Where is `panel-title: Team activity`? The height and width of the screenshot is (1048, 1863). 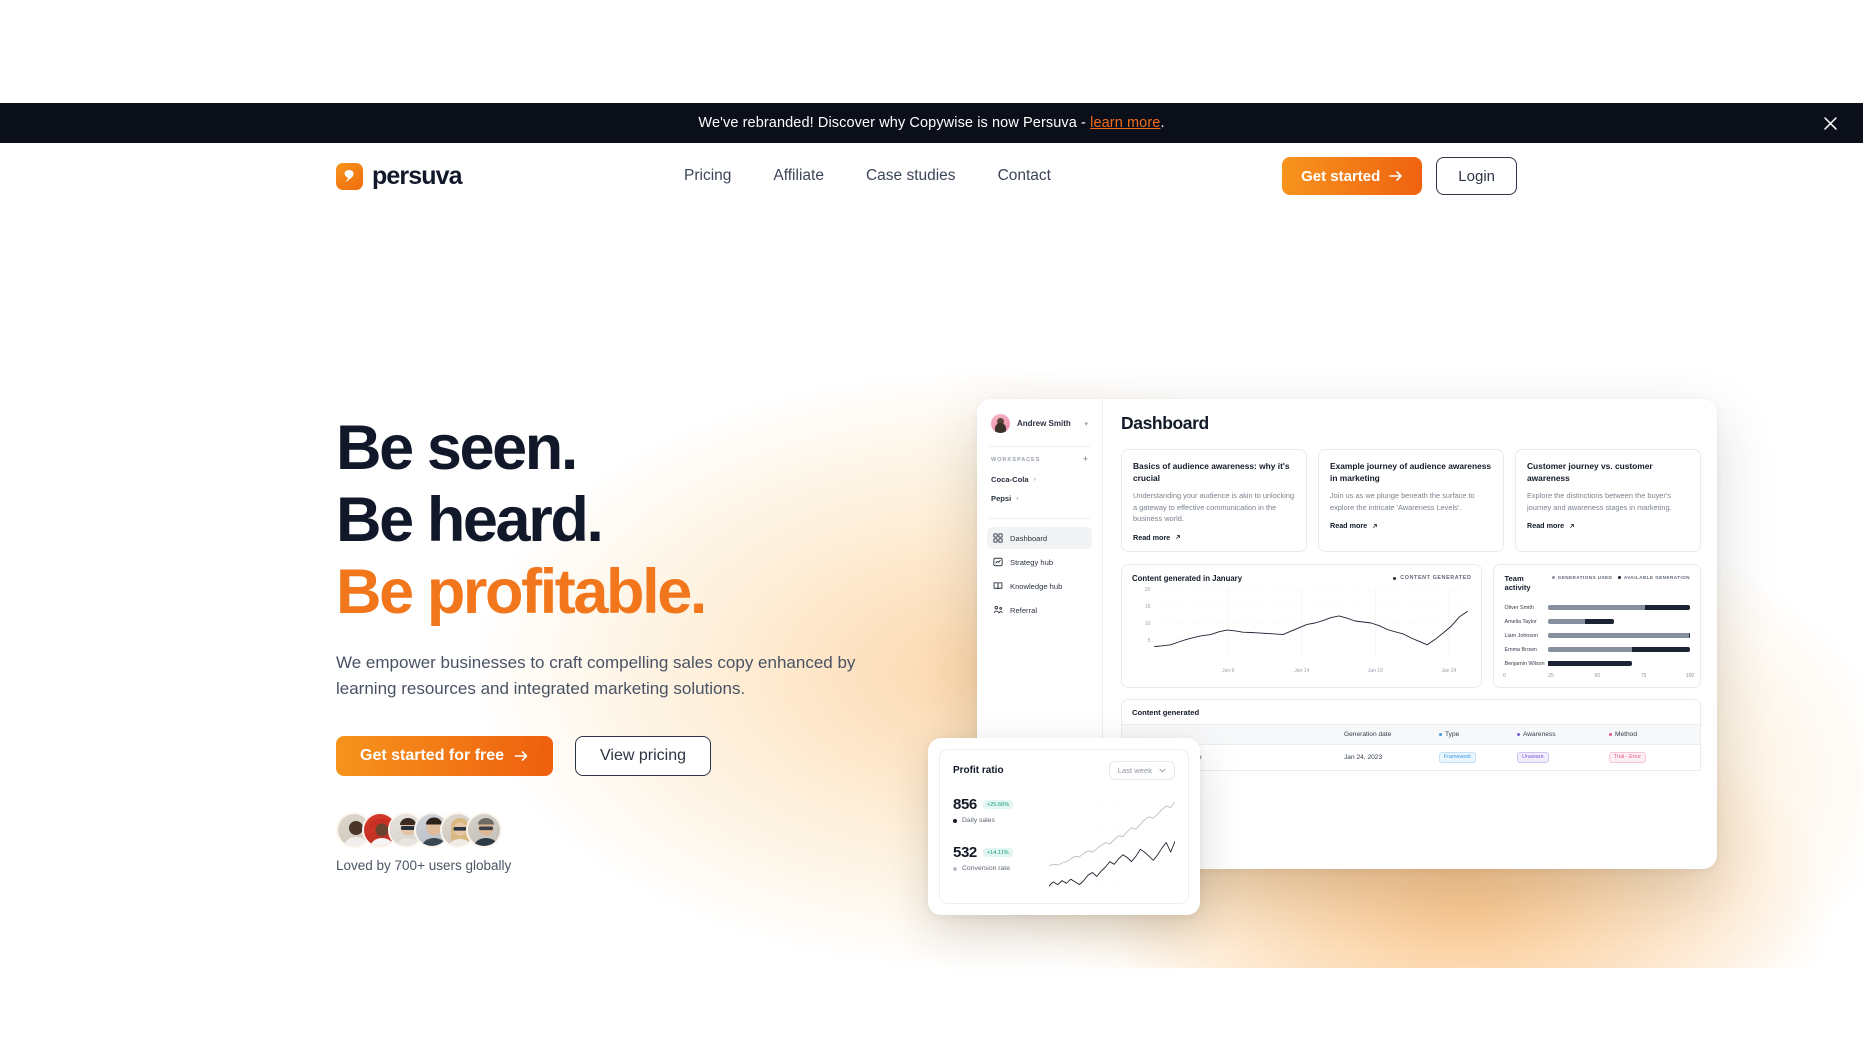 panel-title: Team activity is located at coordinates (1517, 583).